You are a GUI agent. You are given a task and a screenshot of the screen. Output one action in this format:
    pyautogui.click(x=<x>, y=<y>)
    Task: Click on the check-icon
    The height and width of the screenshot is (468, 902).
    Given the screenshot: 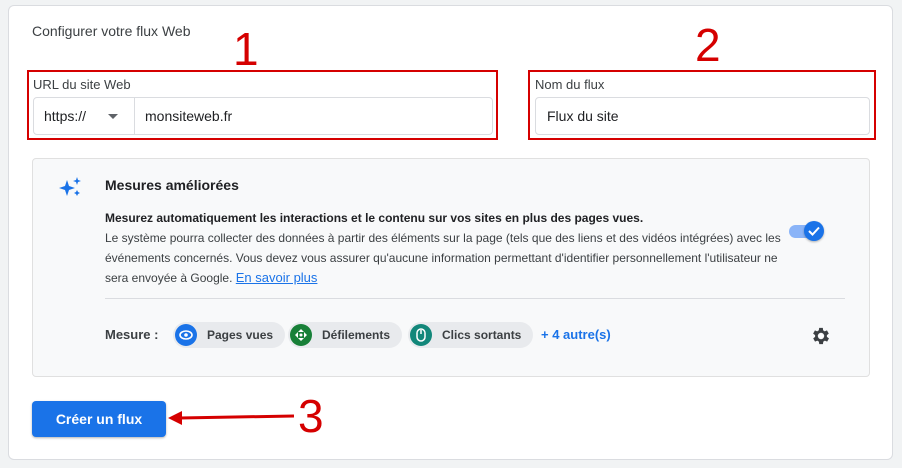 What is the action you would take?
    pyautogui.click(x=814, y=231)
    